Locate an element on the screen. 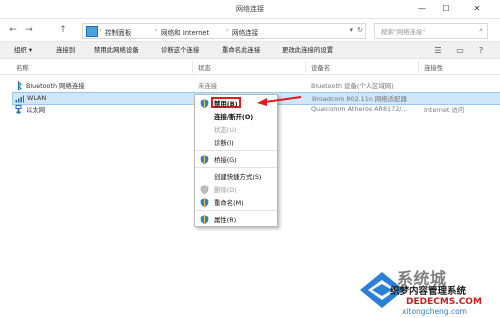  menu-item-connect-disconnect: 连接/断开(O) is located at coordinates (236, 116).